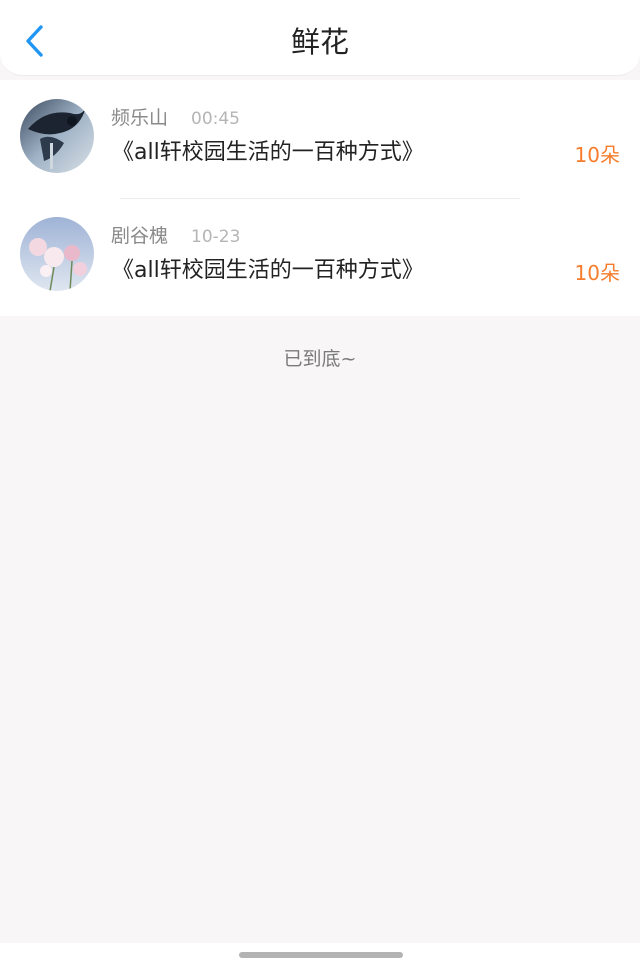 The height and width of the screenshot is (967, 640). Describe the element at coordinates (321, 955) in the screenshot. I see `home-indicator` at that location.